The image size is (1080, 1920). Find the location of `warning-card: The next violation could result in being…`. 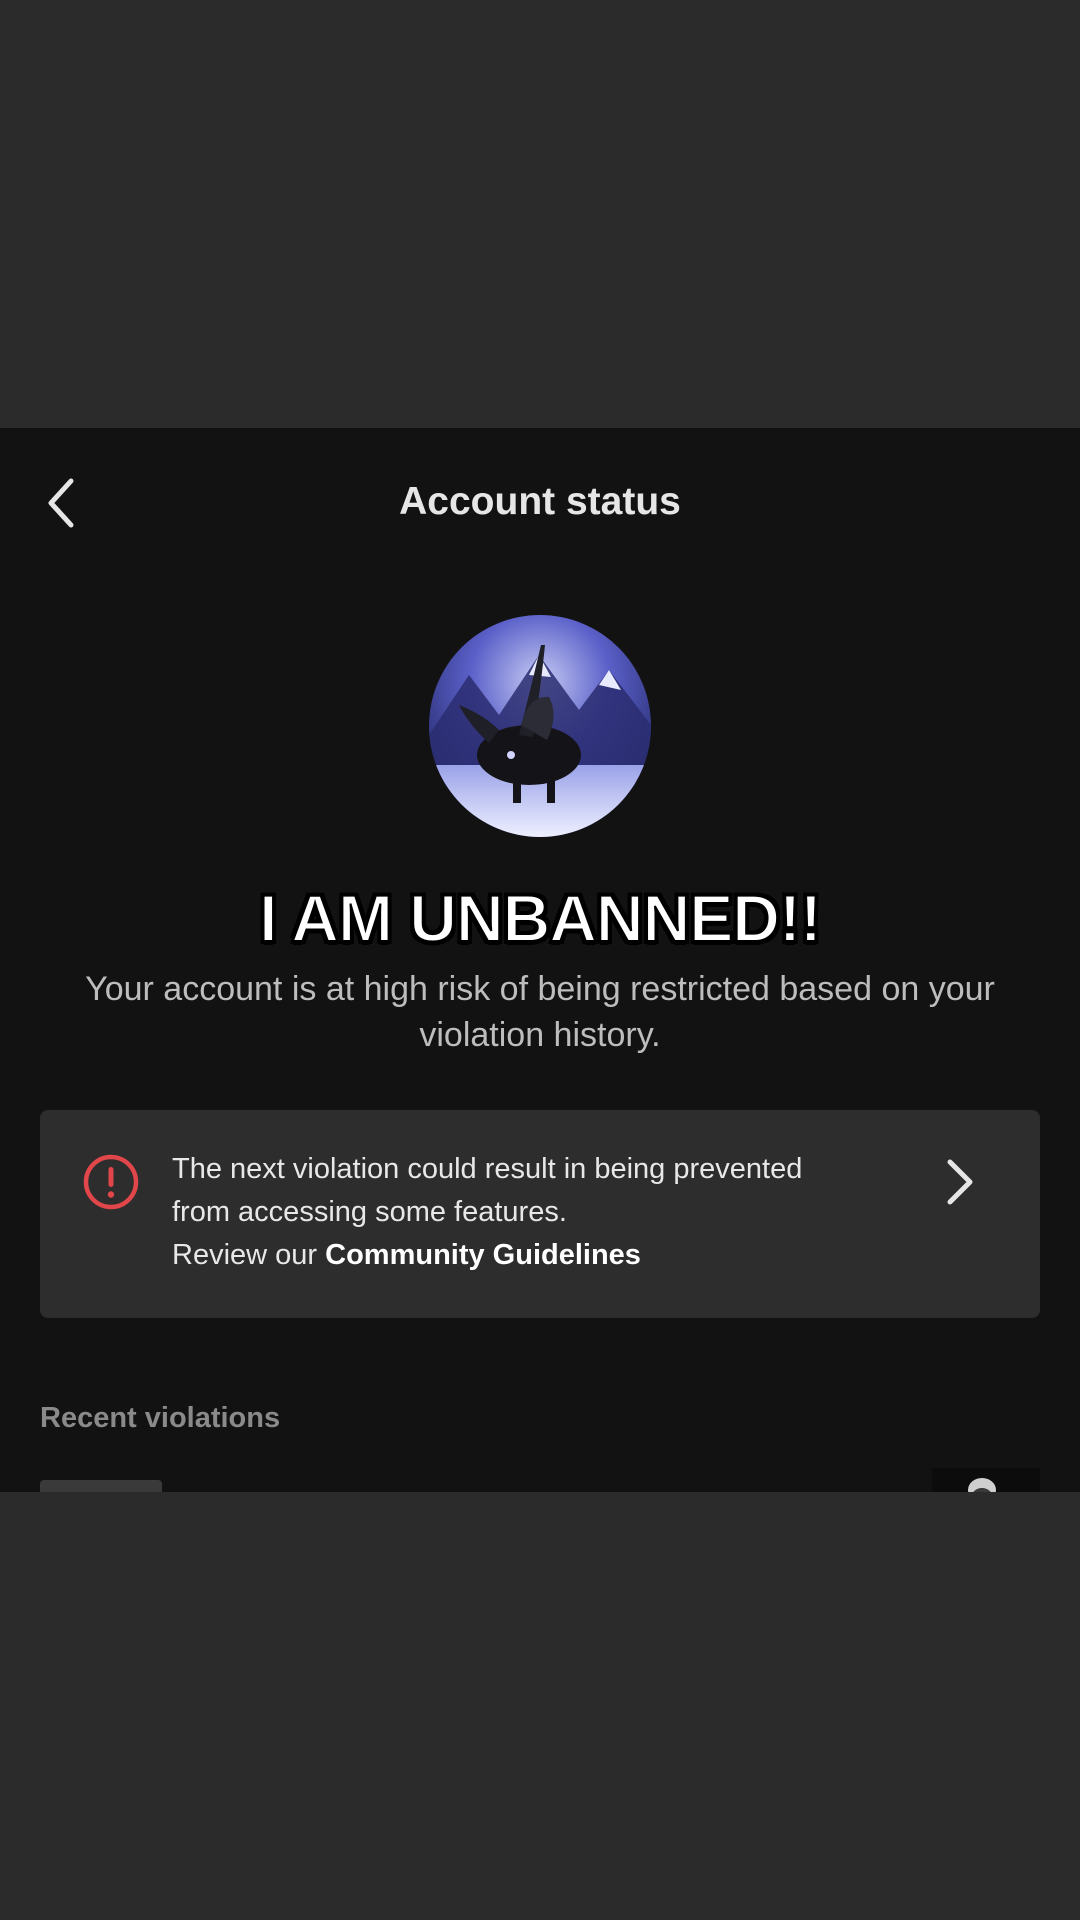

warning-card: The next violation could result in being… is located at coordinates (540, 1214).